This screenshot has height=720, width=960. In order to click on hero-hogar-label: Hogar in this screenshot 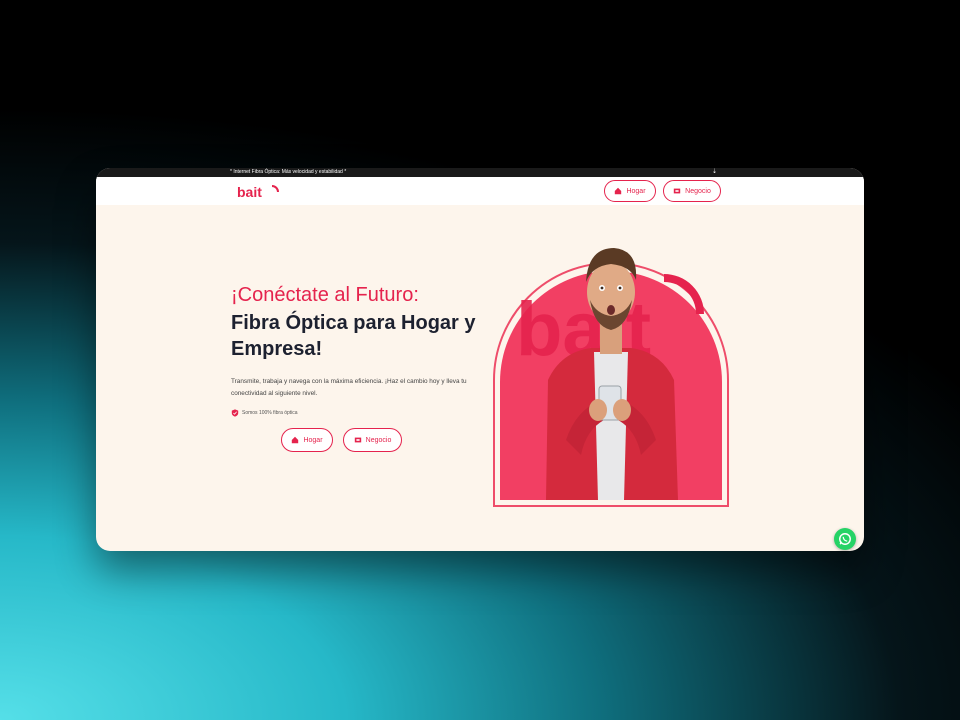, I will do `click(313, 440)`.